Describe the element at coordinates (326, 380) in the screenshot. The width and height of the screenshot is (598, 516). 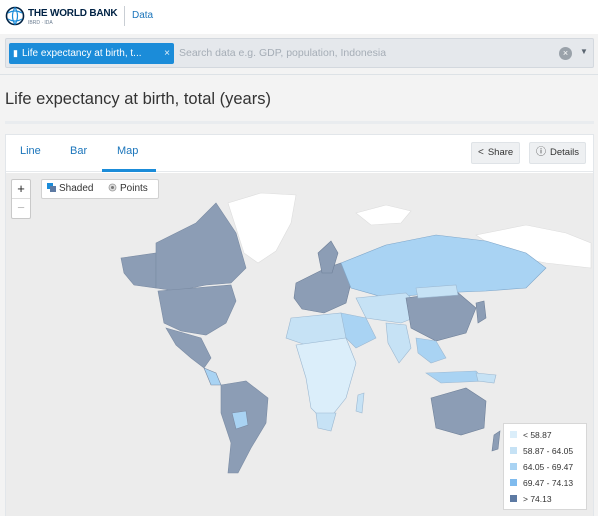
I see `sub-saharan-africa-shape` at that location.